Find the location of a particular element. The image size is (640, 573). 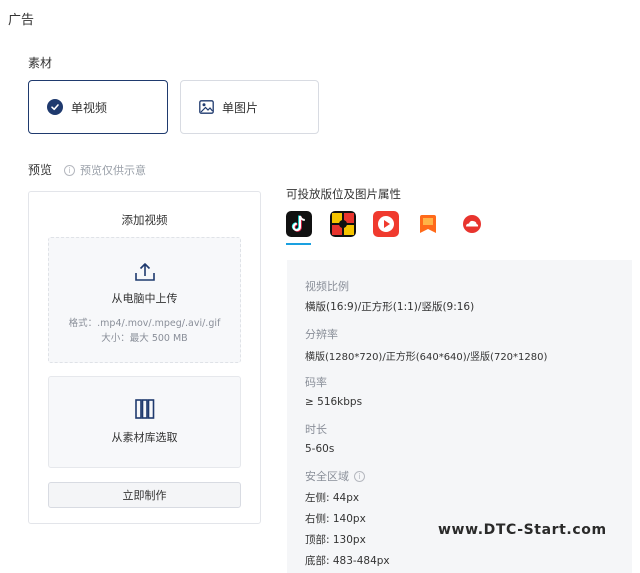

resolution-value: 横版(1280*720)/正方形(640*640)/竖版(720*1280) is located at coordinates (426, 357).